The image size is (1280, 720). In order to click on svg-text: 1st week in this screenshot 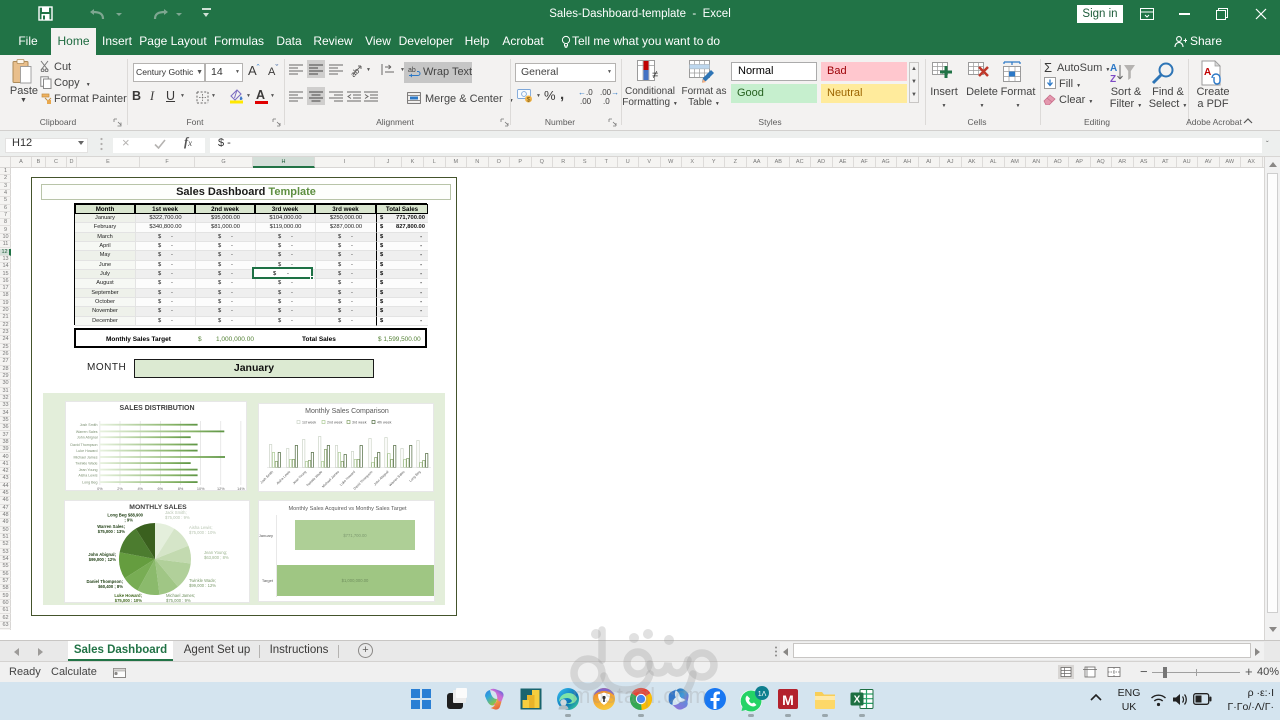, I will do `click(309, 423)`.